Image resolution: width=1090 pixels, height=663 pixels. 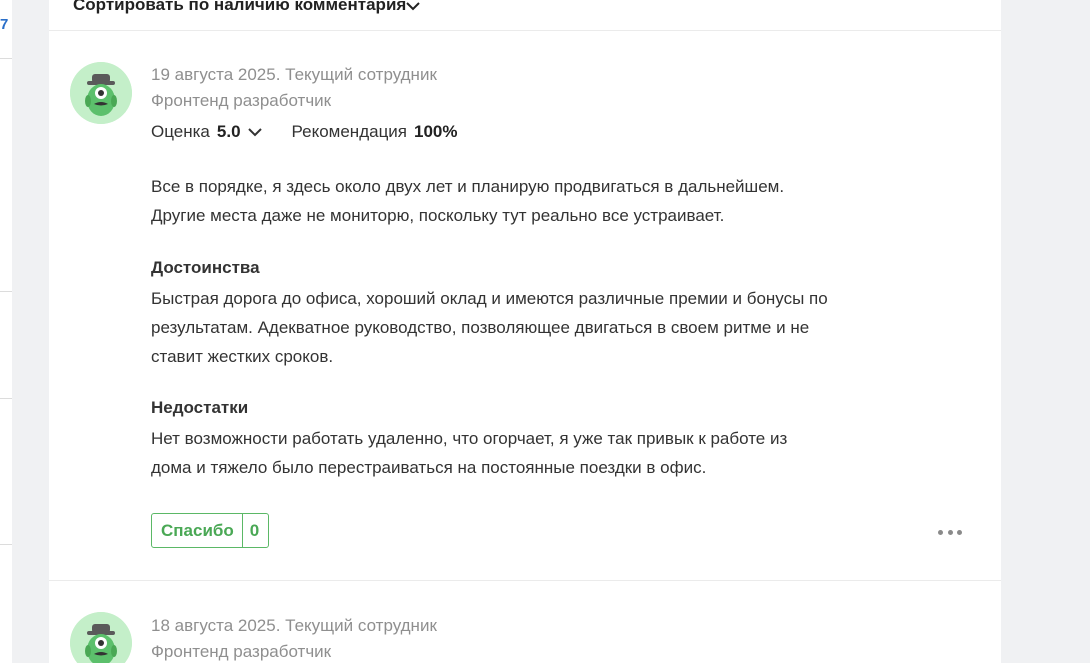 I want to click on review-scores: Оценка 5.0 Рекомендация 100%, so click(x=304, y=132).